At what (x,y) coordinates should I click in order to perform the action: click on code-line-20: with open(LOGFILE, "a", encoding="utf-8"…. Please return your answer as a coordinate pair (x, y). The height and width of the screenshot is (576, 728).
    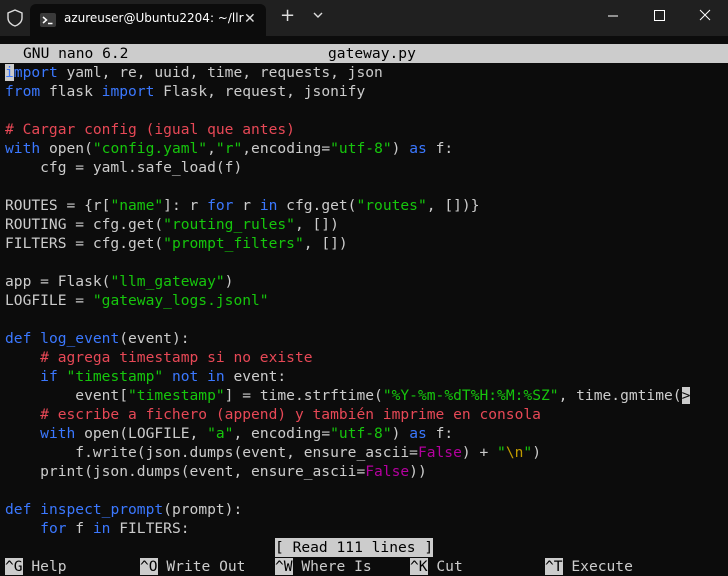
    Looking at the image, I should click on (247, 433).